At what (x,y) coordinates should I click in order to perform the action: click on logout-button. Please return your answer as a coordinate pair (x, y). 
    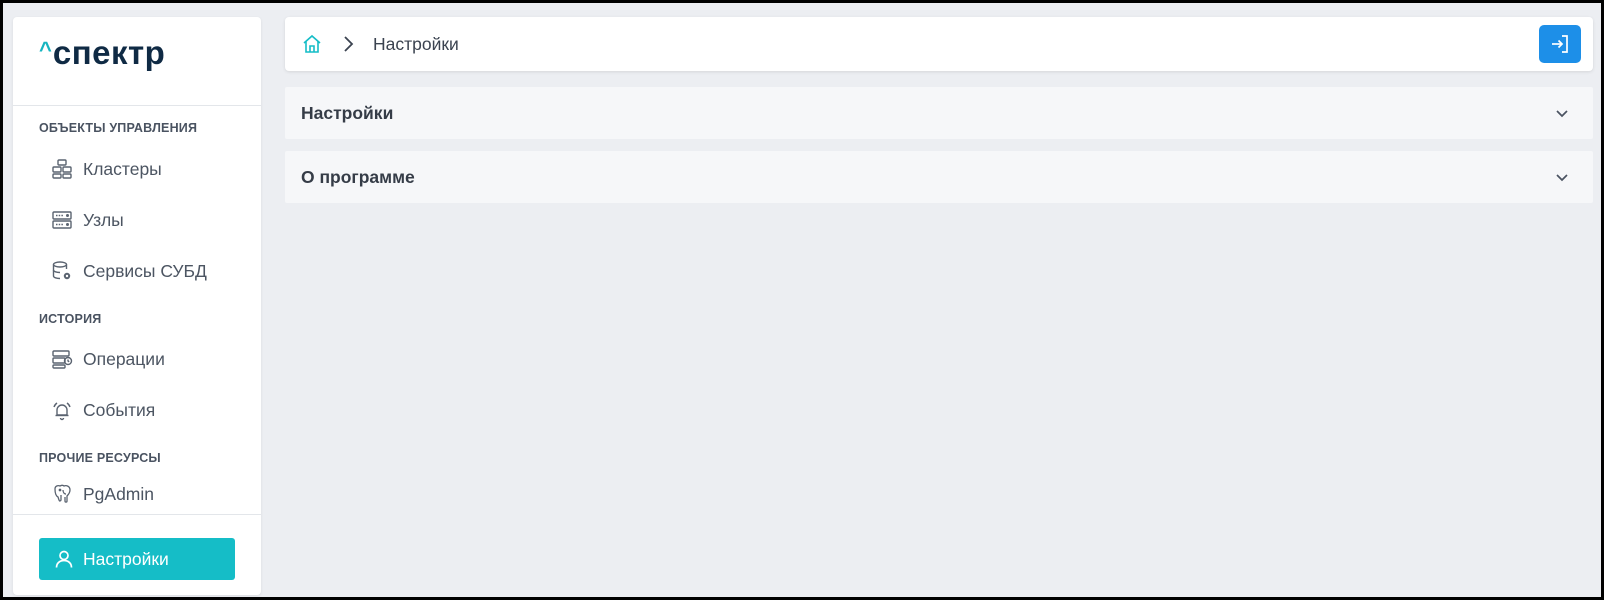
    Looking at the image, I should click on (1560, 44).